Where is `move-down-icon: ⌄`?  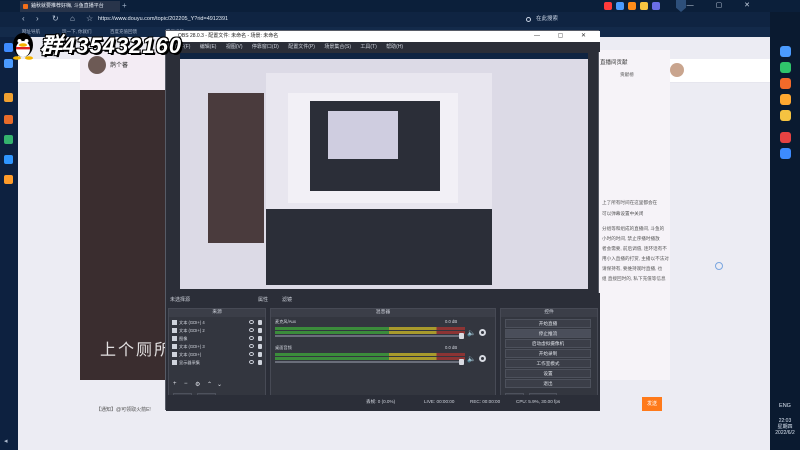
move-down-icon: ⌄ is located at coordinates (219, 384).